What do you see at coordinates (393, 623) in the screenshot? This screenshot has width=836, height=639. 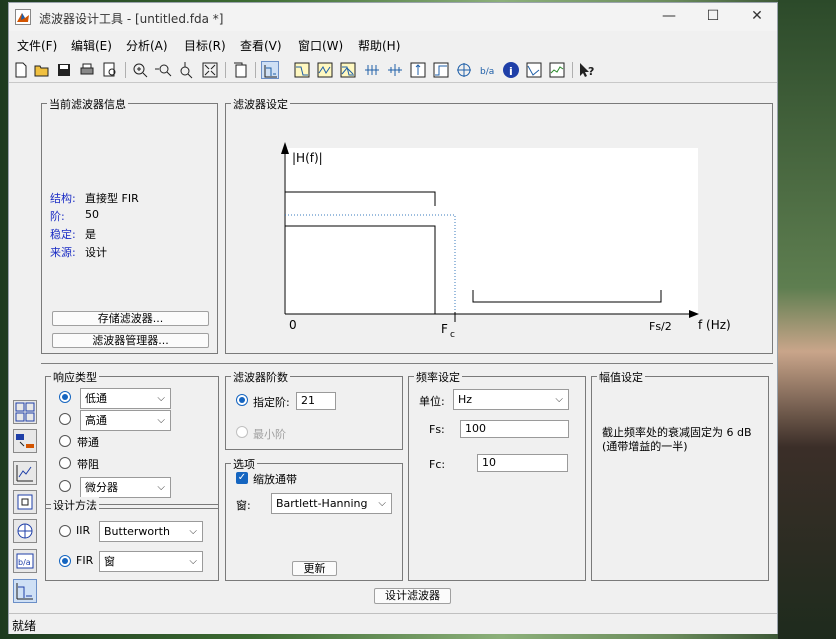 I see `status-bar: 就绪` at bounding box center [393, 623].